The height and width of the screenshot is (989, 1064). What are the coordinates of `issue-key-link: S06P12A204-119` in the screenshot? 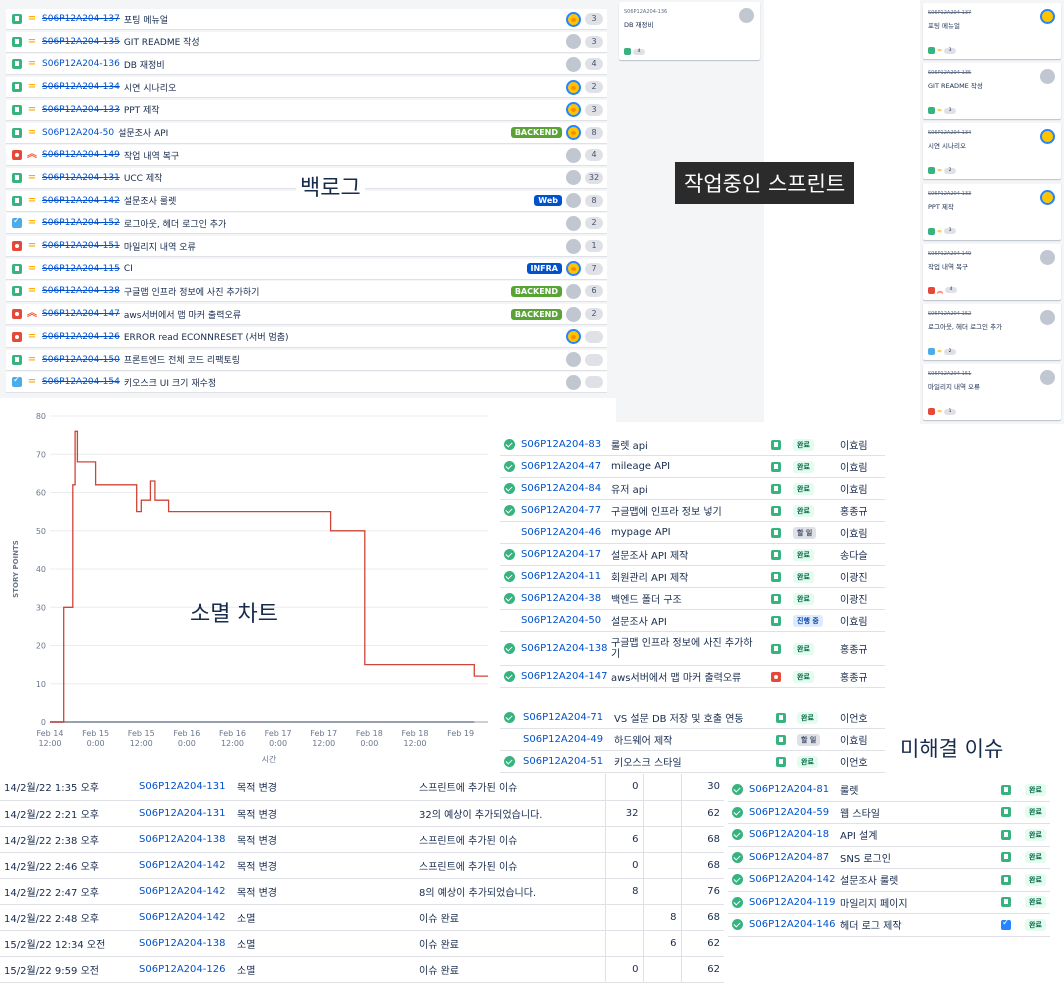 It's located at (792, 902).